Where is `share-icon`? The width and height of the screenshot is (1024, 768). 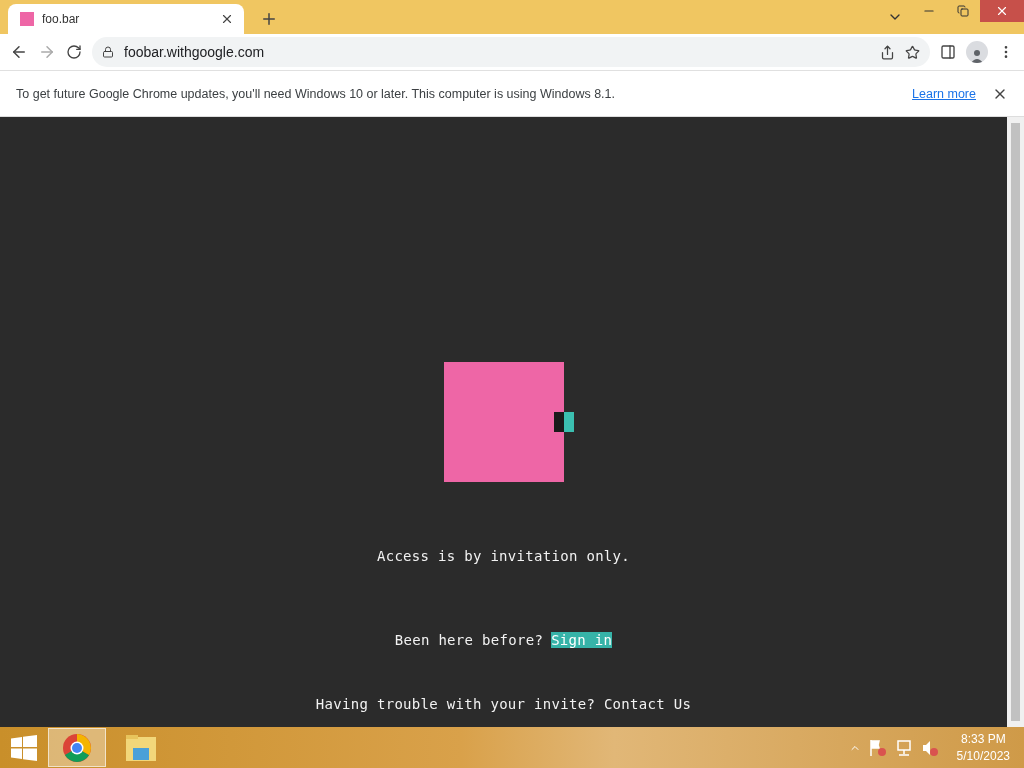 share-icon is located at coordinates (887, 52).